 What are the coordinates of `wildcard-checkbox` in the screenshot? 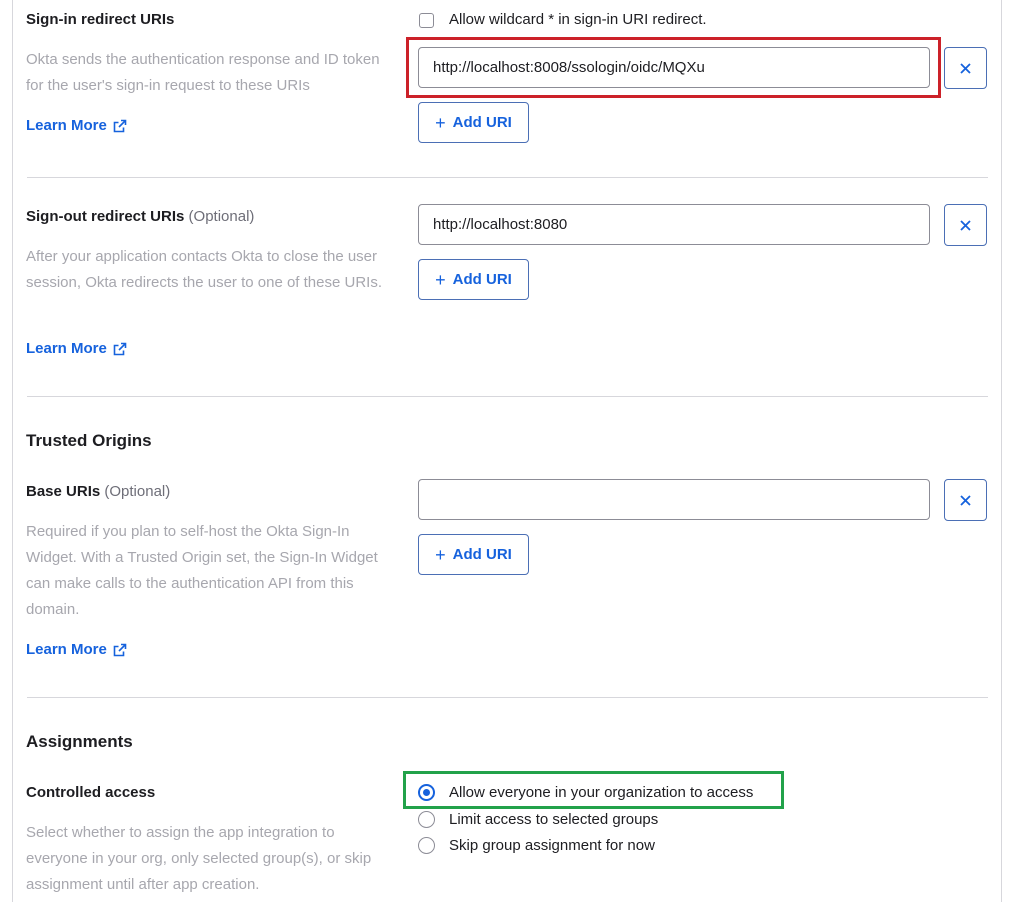 It's located at (426, 20).